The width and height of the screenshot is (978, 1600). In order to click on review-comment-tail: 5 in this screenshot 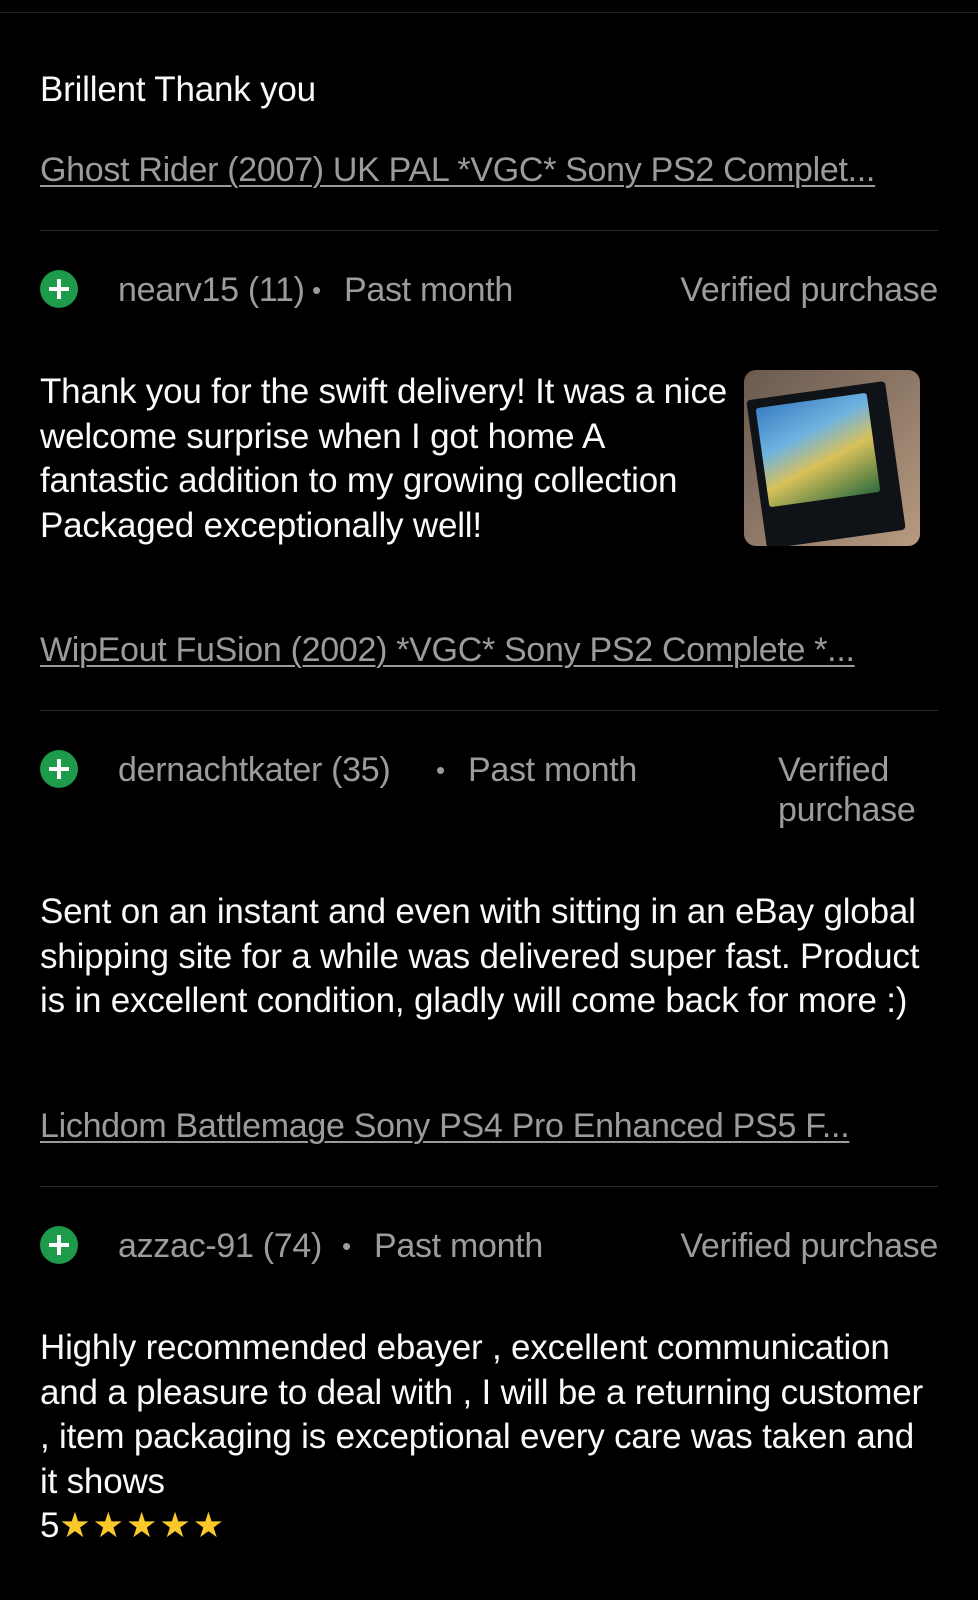, I will do `click(50, 1525)`.